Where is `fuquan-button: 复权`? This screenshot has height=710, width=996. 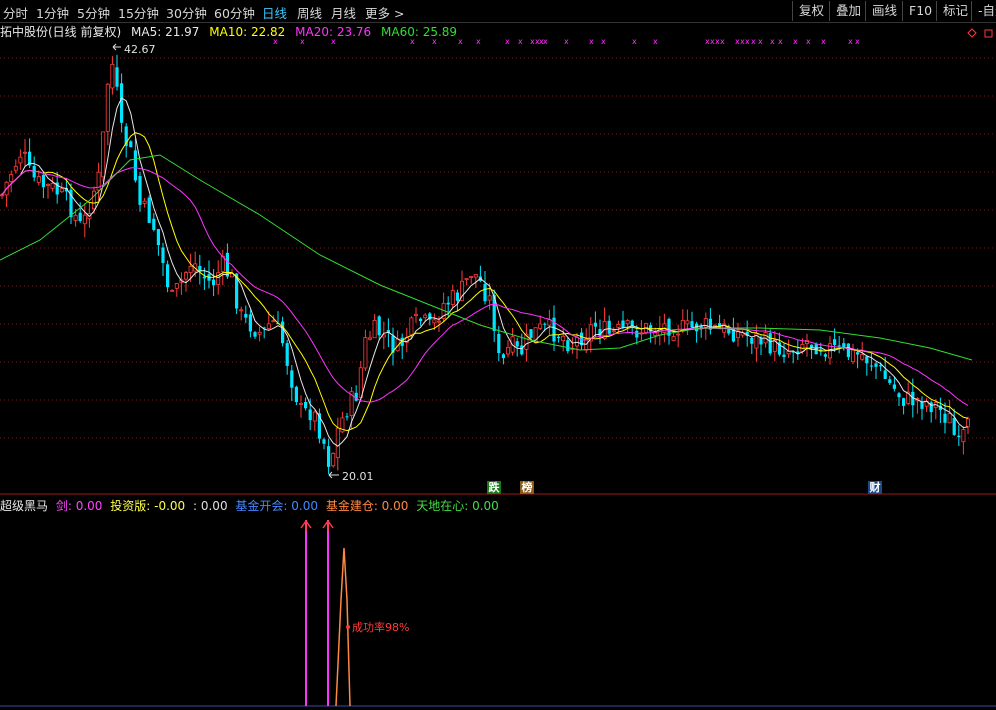 fuquan-button: 复权 is located at coordinates (811, 11).